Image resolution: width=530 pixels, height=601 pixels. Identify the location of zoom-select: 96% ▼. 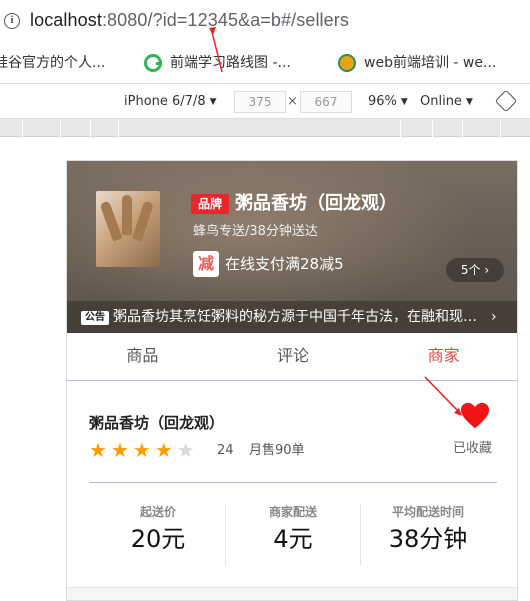
(388, 102).